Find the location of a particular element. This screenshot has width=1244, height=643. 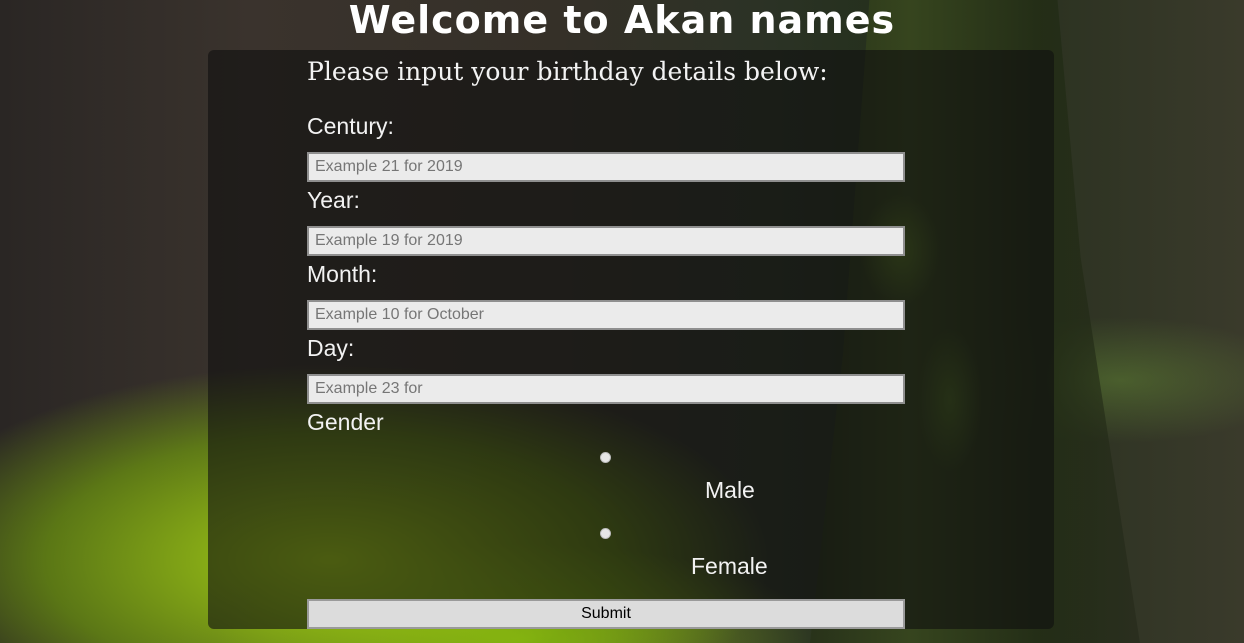

year-label: Year: is located at coordinates (333, 200).